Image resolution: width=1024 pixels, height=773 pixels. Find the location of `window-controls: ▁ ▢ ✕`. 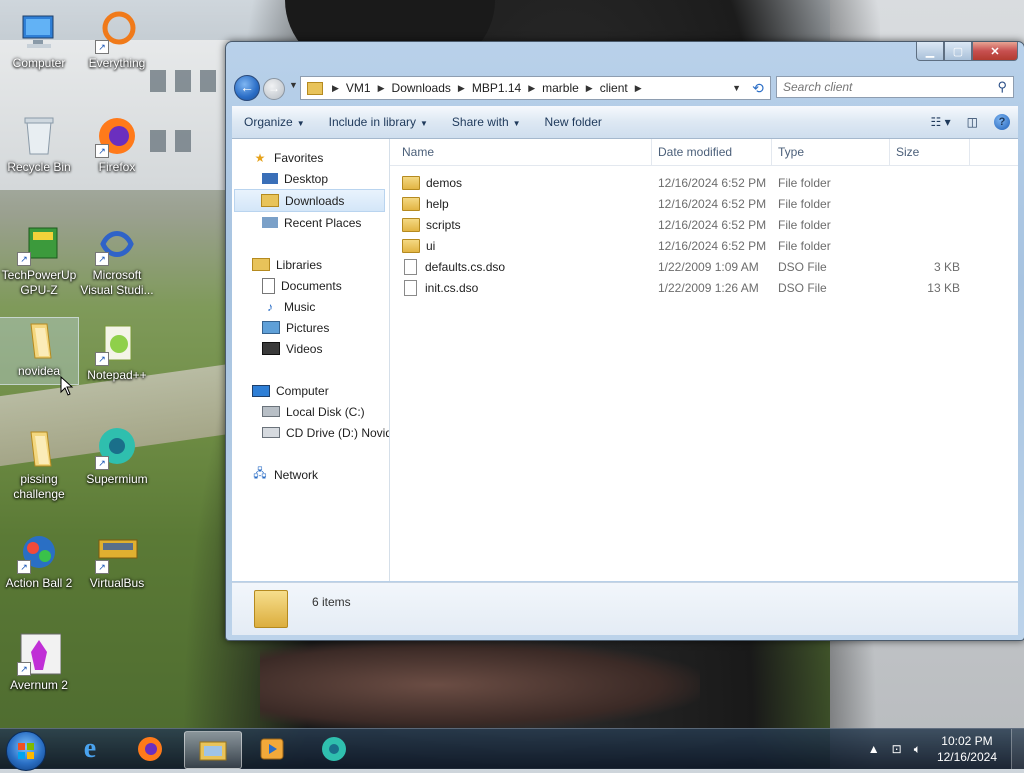

window-controls: ▁ ▢ ✕ is located at coordinates (967, 51).